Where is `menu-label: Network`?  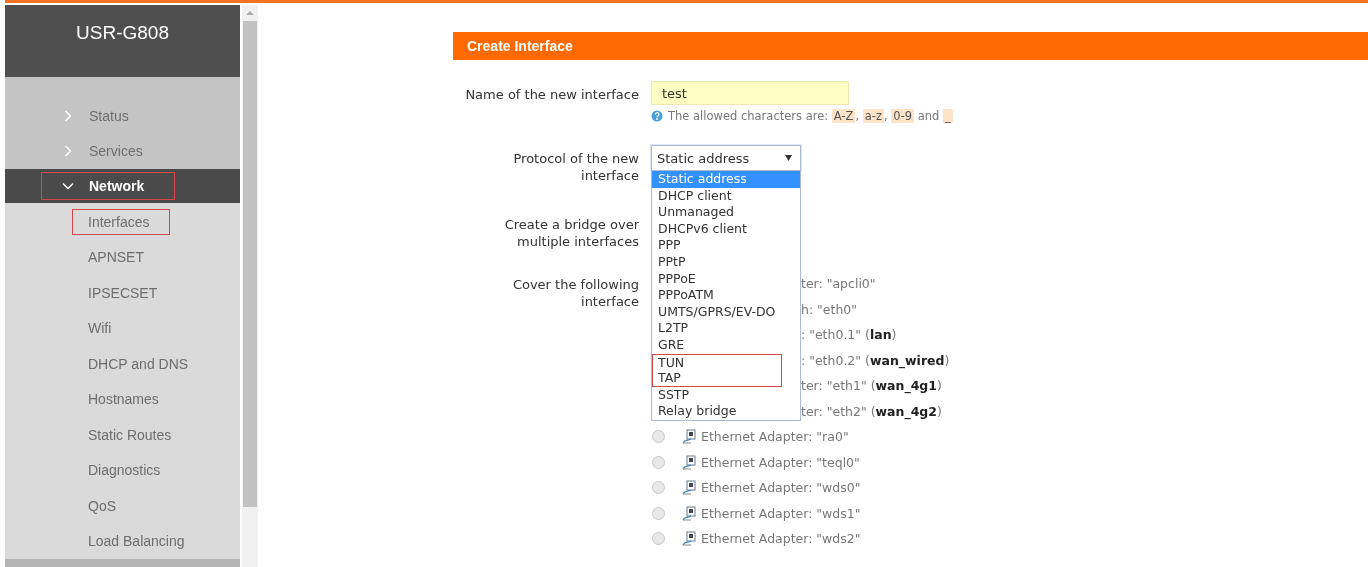 menu-label: Network is located at coordinates (108, 185).